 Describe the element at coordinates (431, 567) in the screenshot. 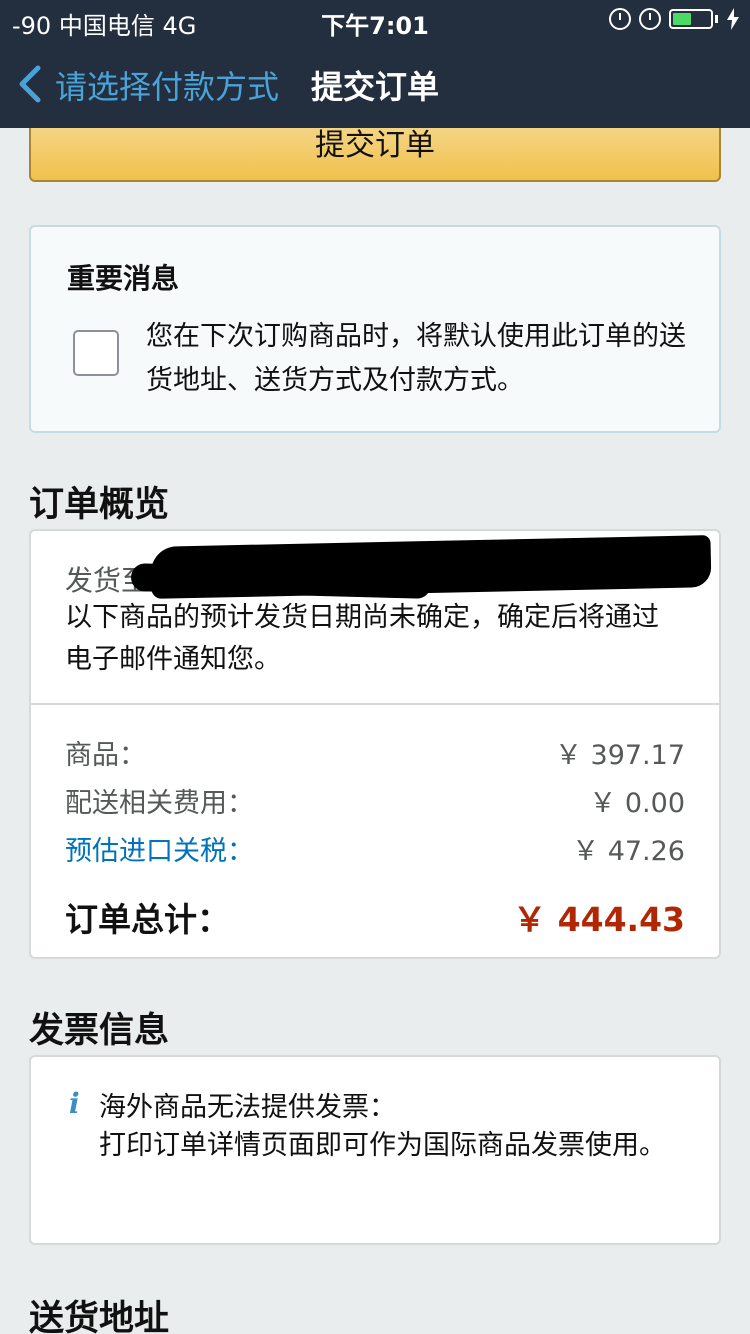

I see `redaction-mark` at that location.